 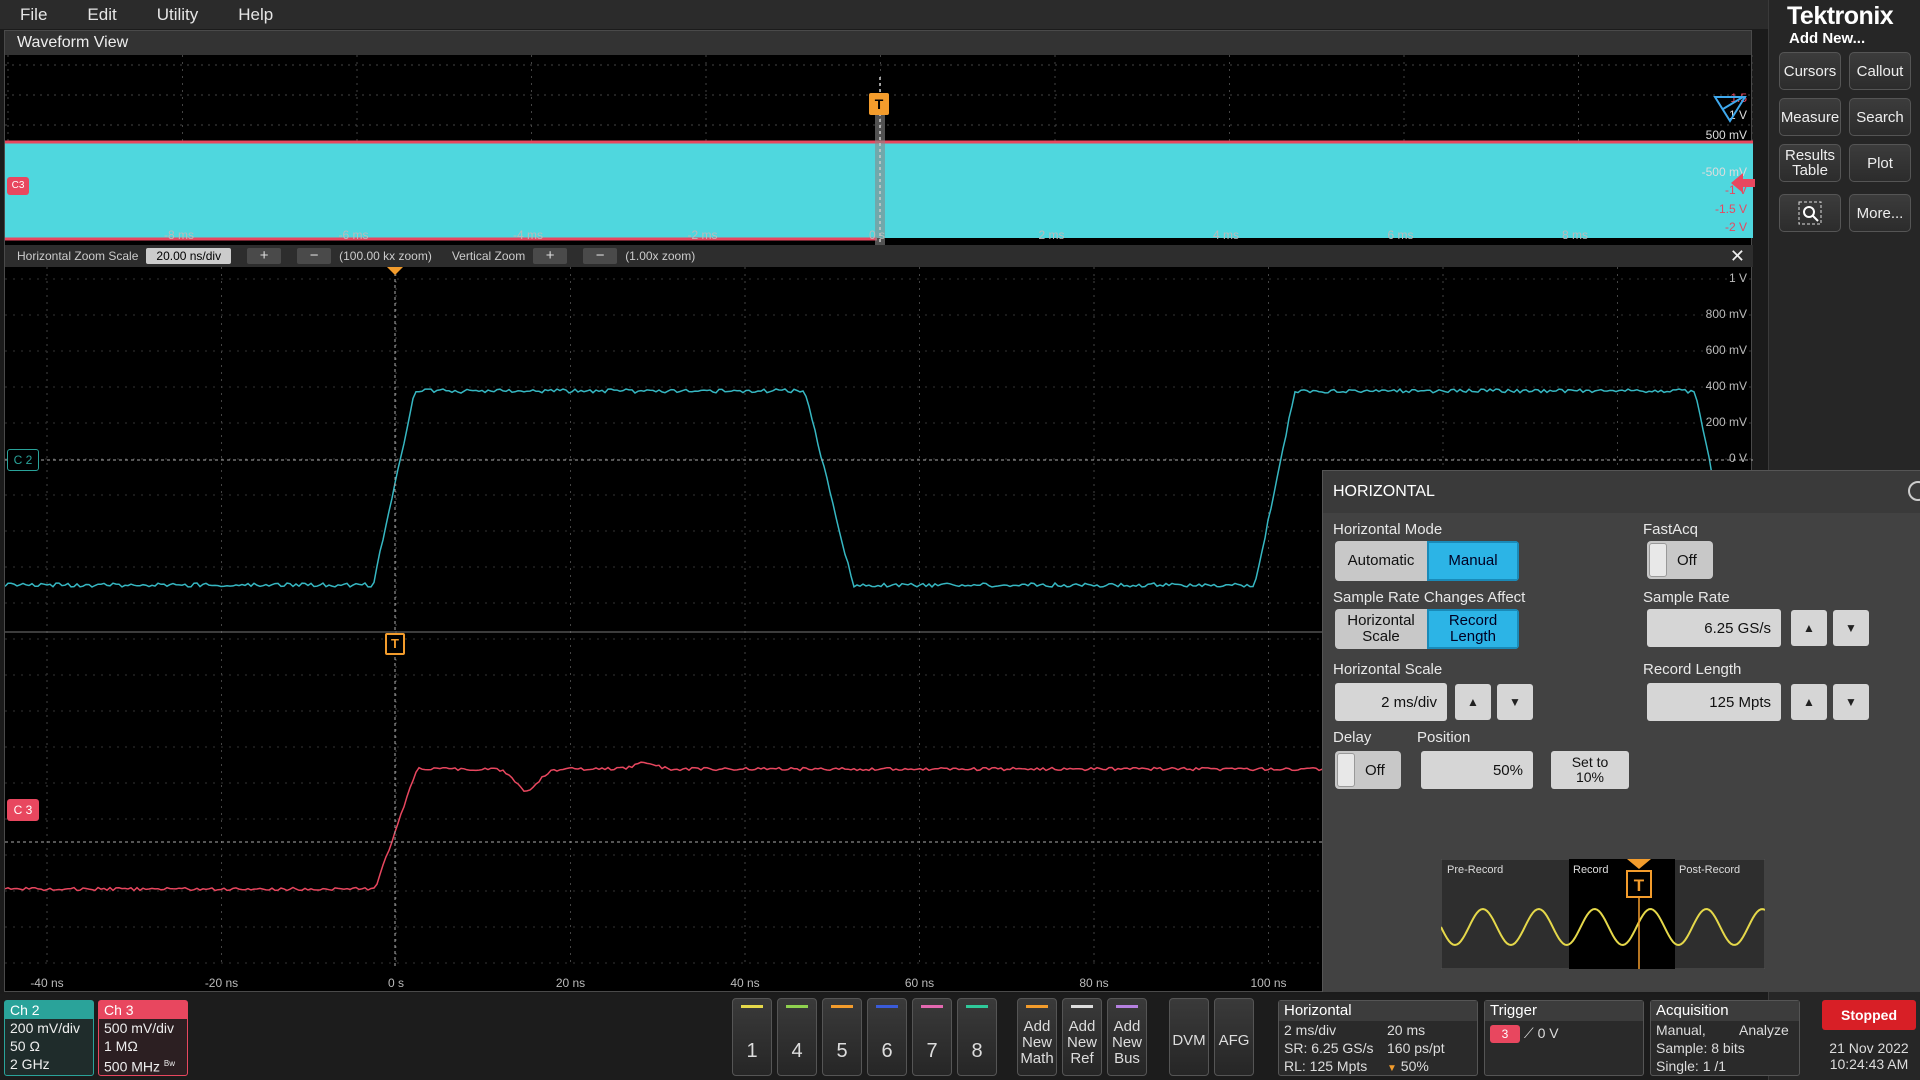 I want to click on overview-zoom-handle-icon, so click(x=1730, y=112).